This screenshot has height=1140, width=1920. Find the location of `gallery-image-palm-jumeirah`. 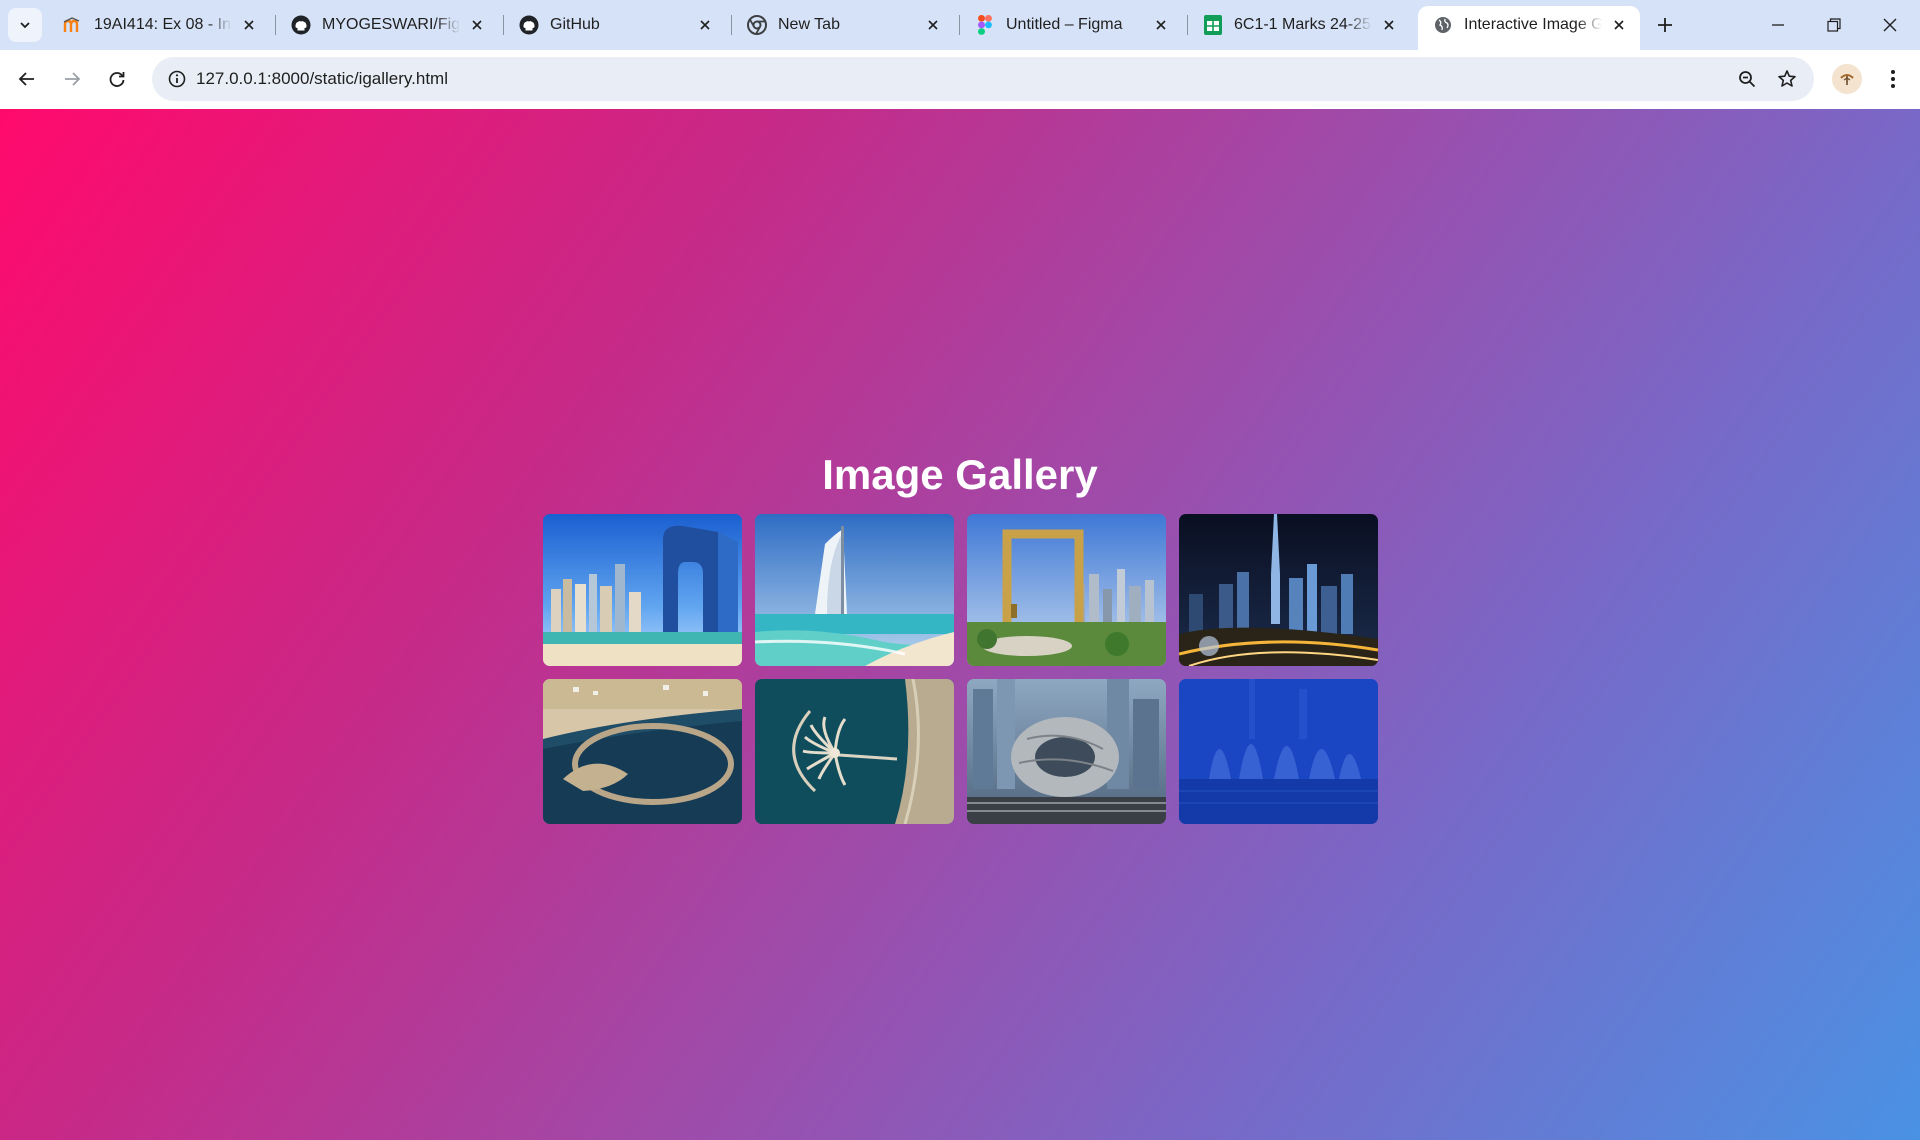

gallery-image-palm-jumeirah is located at coordinates (854, 751).